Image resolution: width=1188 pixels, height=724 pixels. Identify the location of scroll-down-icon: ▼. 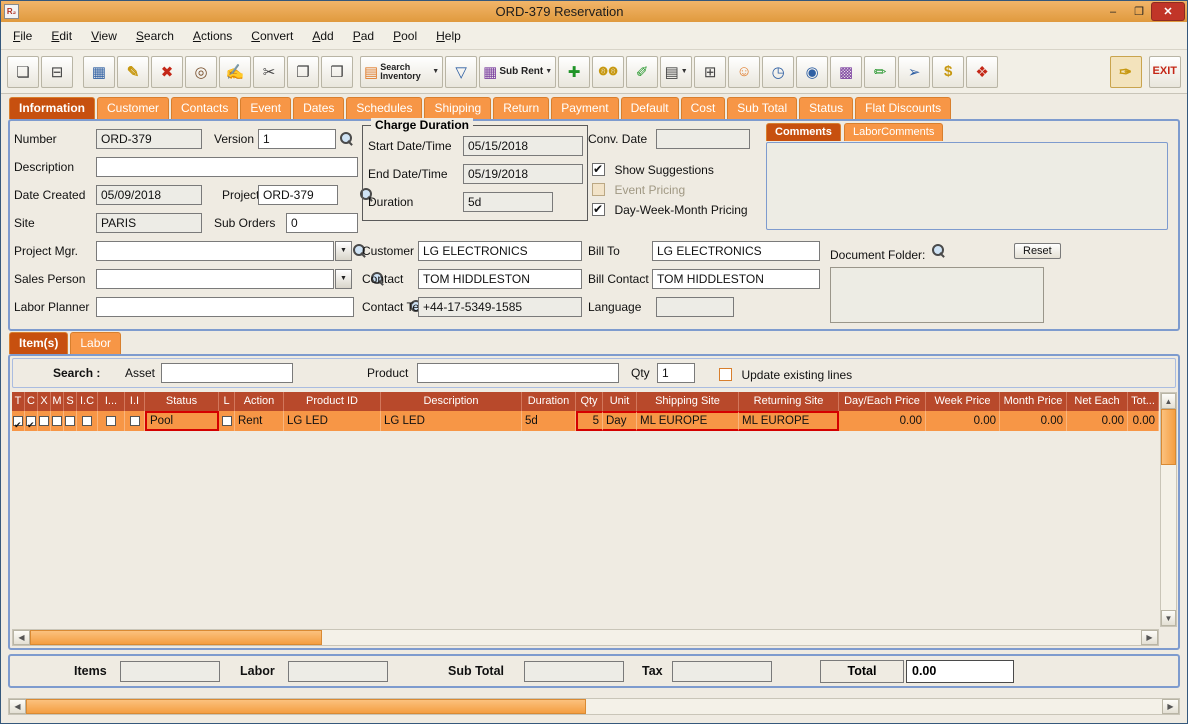
(1168, 618).